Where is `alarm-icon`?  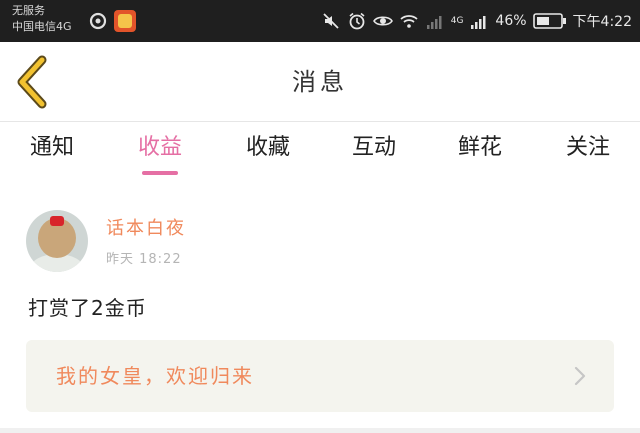
alarm-icon is located at coordinates (357, 21).